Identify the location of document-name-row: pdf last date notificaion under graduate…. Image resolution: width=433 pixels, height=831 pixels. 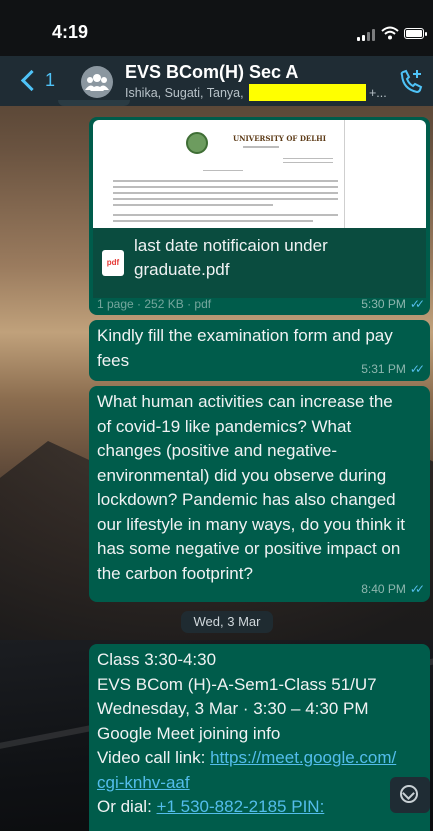
(259, 263).